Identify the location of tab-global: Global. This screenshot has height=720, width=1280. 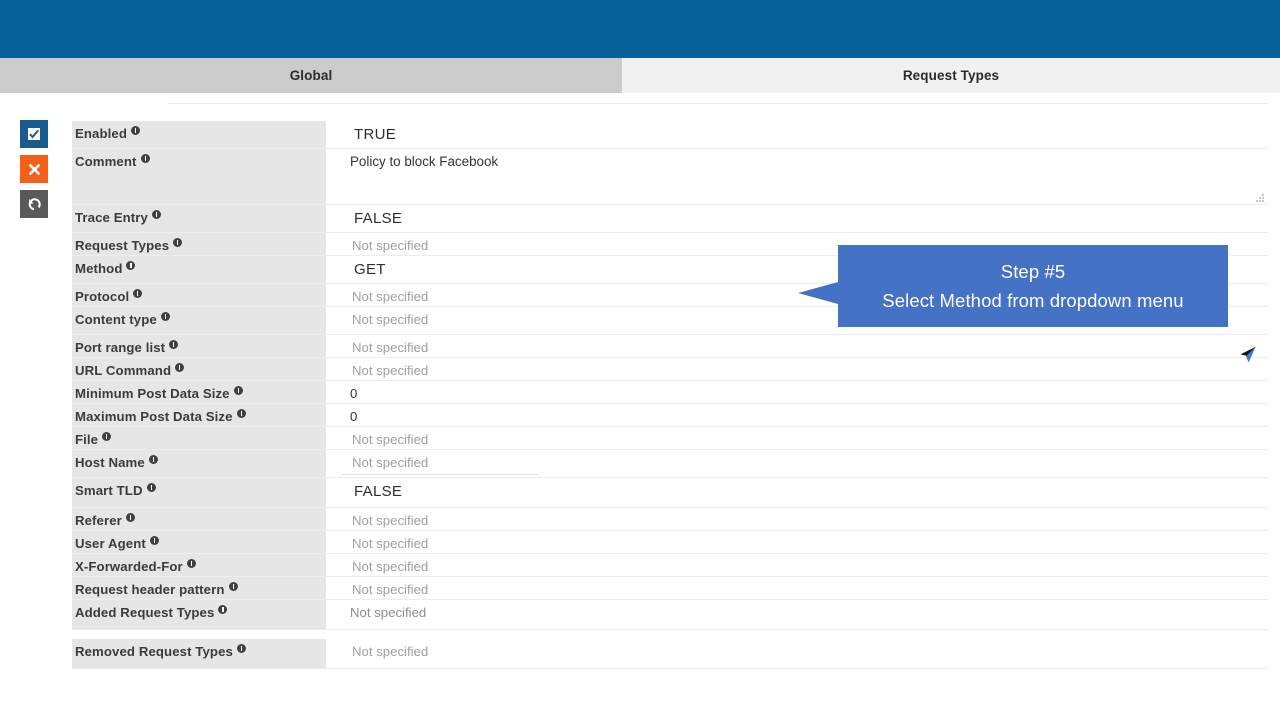
(311, 75).